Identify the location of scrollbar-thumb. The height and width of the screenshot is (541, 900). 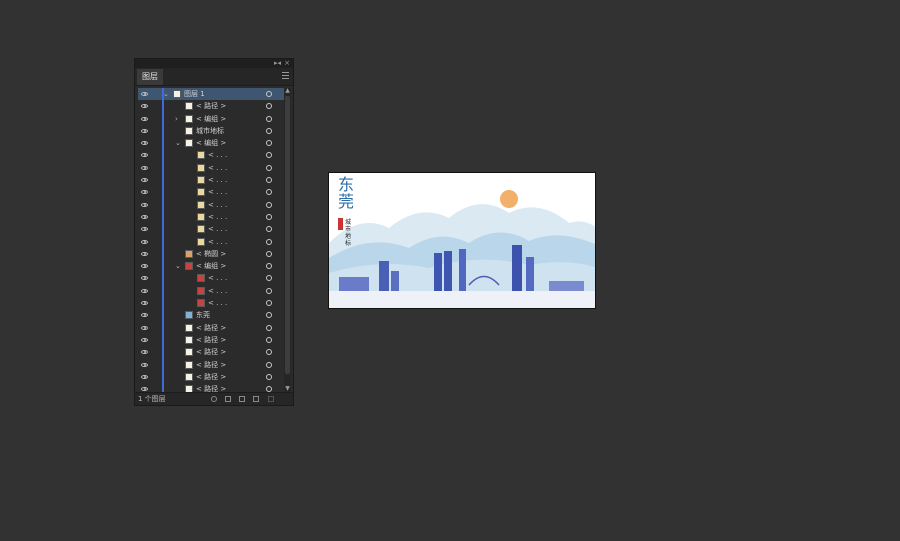
(287, 235).